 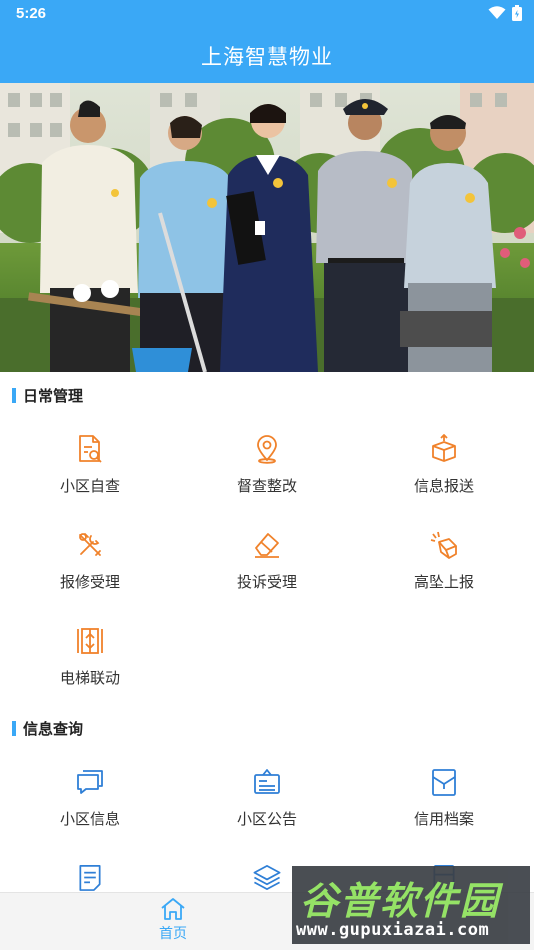 I want to click on tools-icon, so click(x=90, y=544).